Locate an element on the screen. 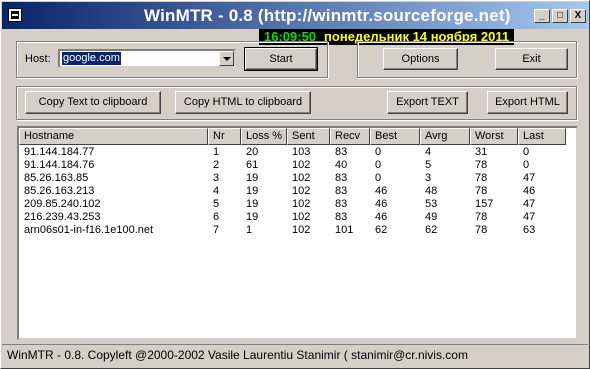  start-button: Start is located at coordinates (281, 59).